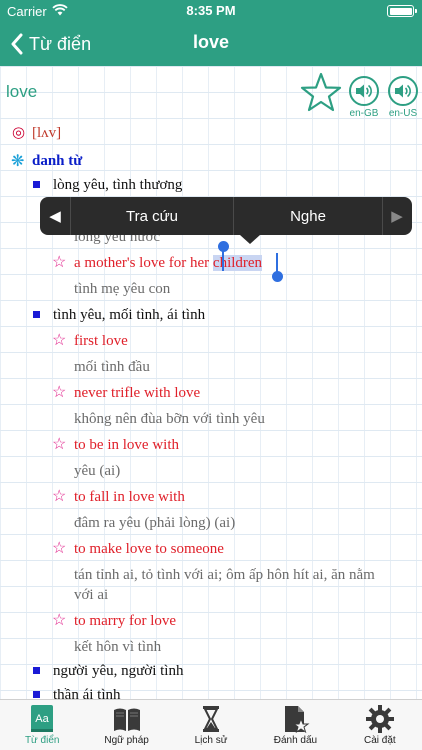 This screenshot has height=750, width=422. What do you see at coordinates (152, 216) in the screenshot?
I see `menu-item-lookup: Tra cứu` at bounding box center [152, 216].